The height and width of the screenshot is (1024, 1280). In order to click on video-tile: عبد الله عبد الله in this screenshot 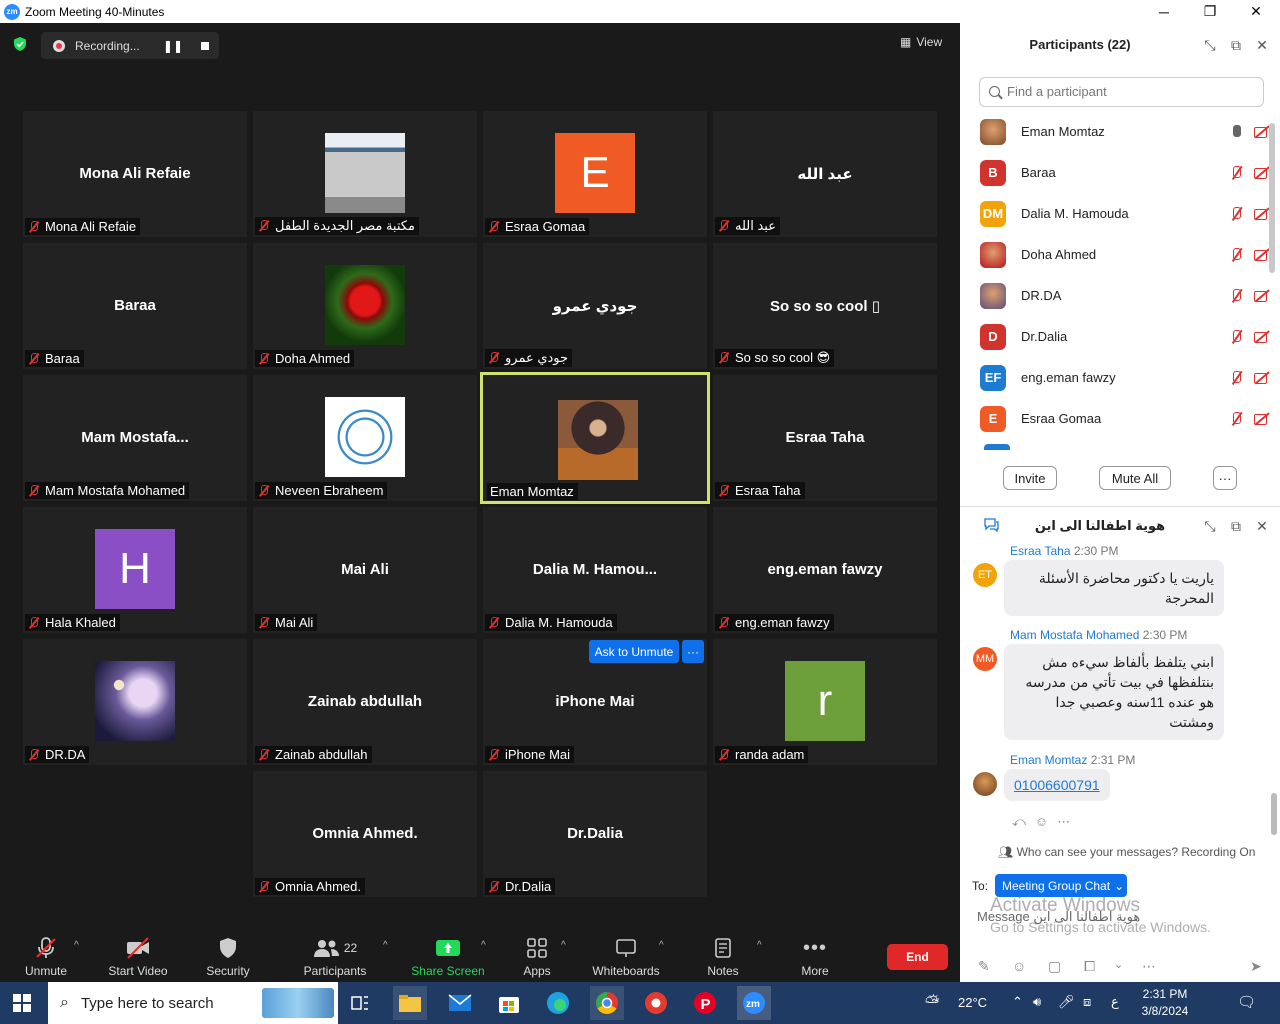, I will do `click(825, 174)`.